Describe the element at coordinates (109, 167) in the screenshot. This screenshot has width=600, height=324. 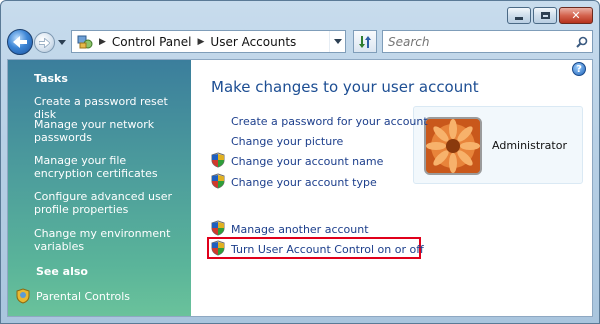
I see `task-manage-file-encryption-certificates: Manage your file encryption certificates` at that location.